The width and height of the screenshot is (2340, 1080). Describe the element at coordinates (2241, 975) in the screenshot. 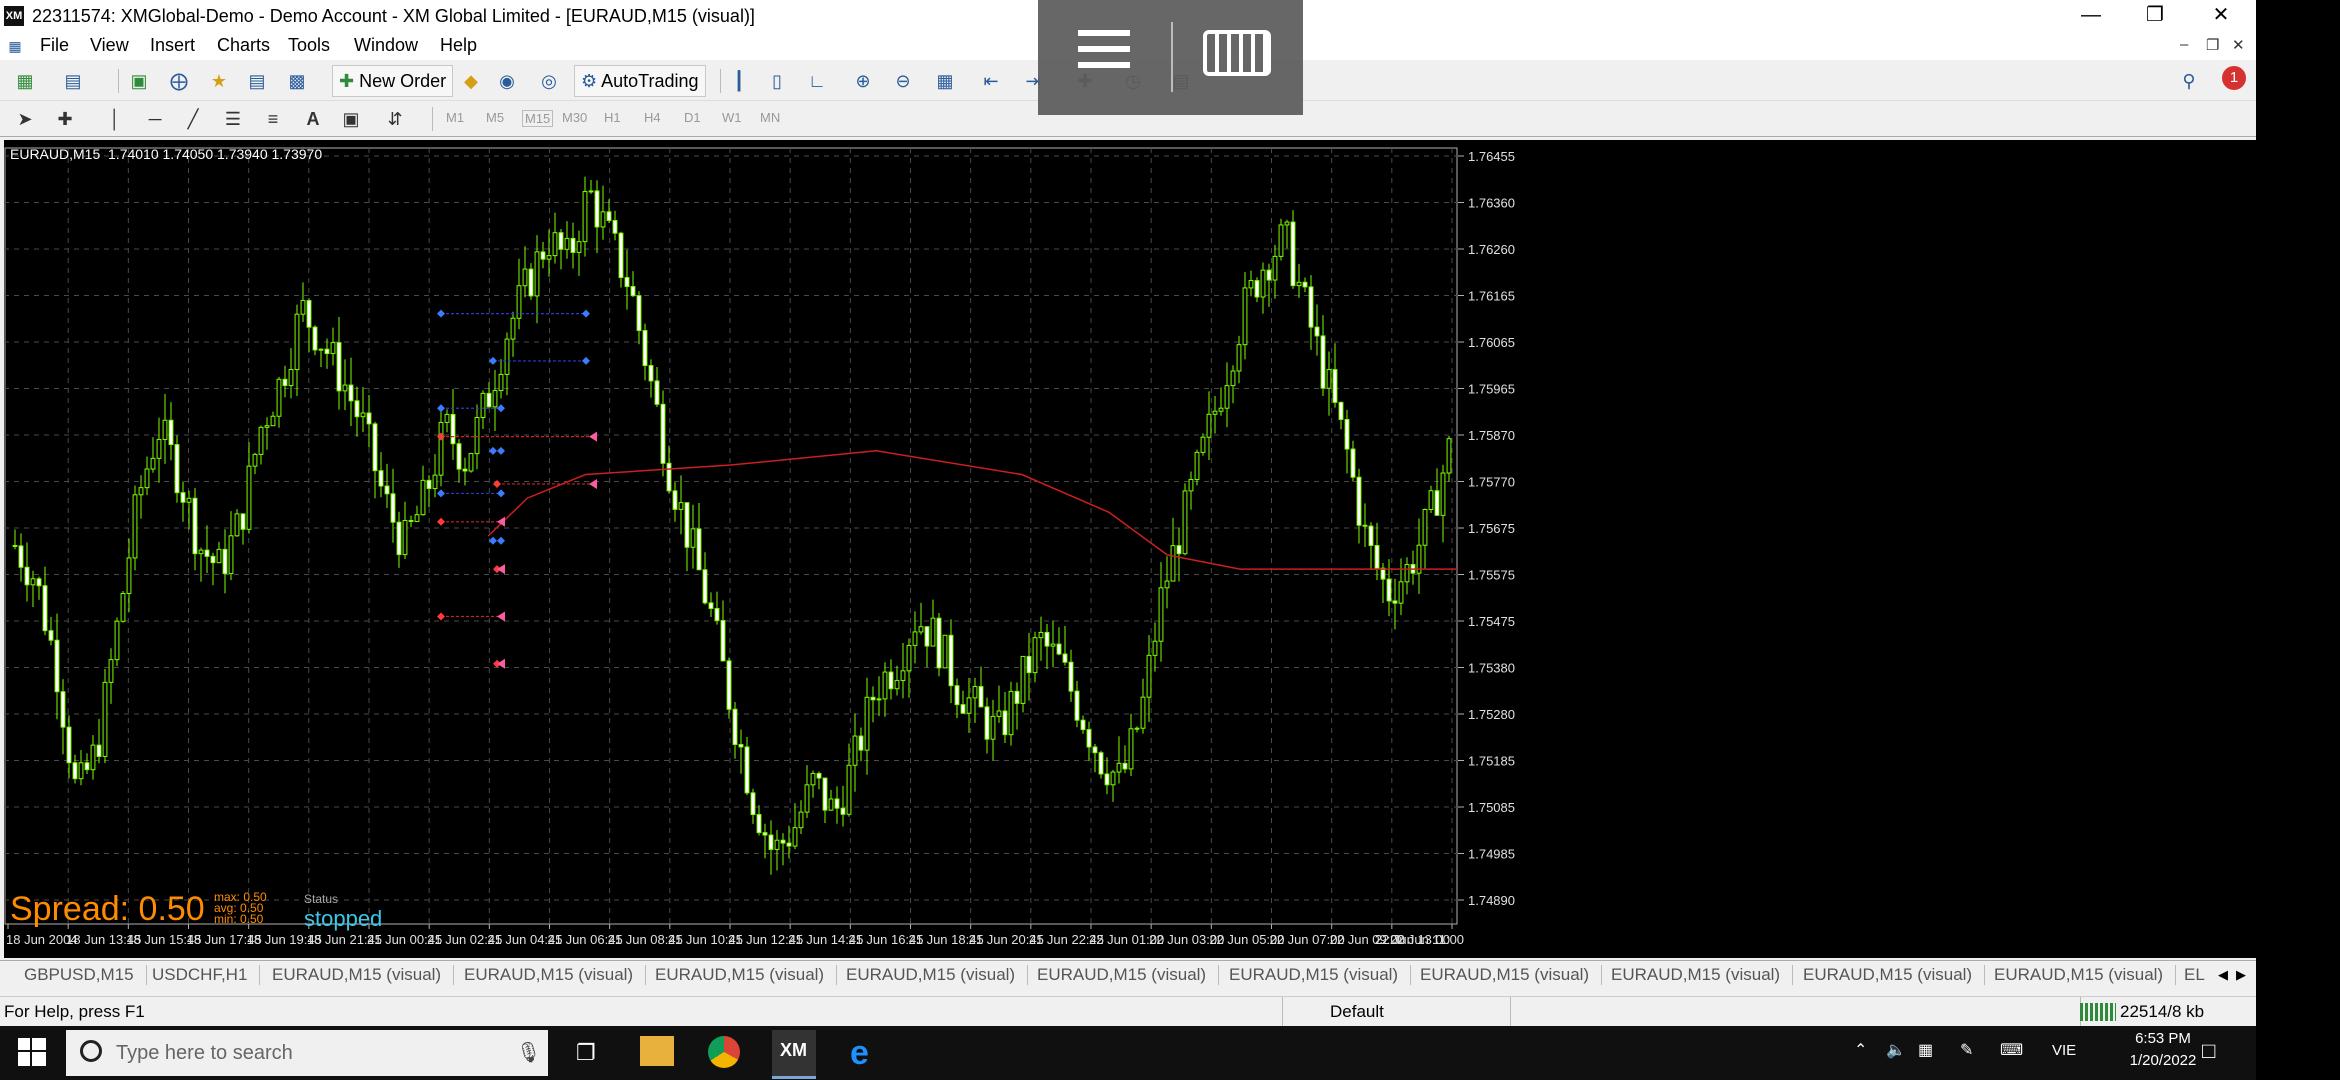

I see `tab-scroll-right-icon: ▶` at that location.